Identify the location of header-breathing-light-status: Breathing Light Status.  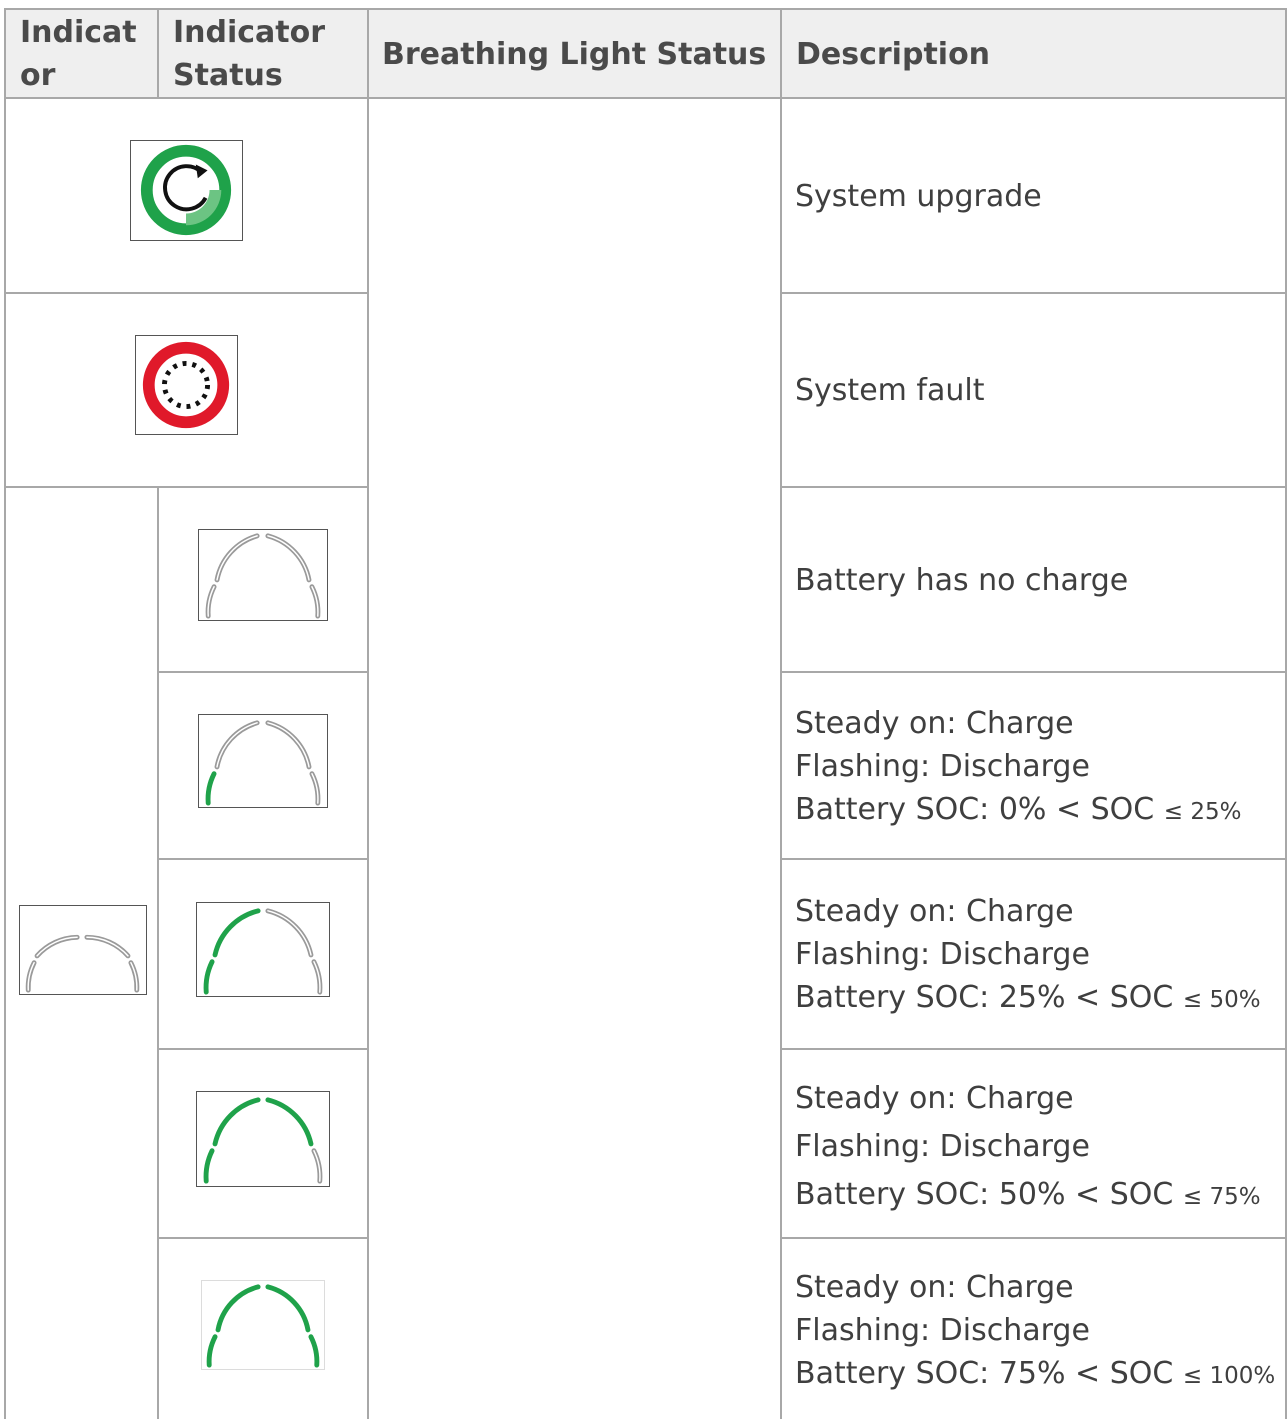
(579, 54).